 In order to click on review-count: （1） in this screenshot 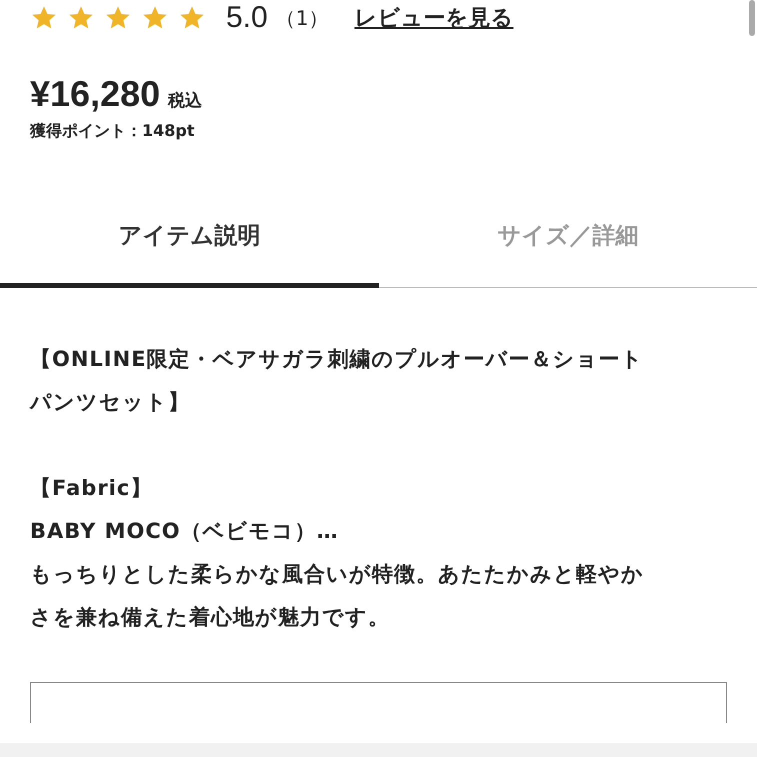, I will do `click(302, 18)`.